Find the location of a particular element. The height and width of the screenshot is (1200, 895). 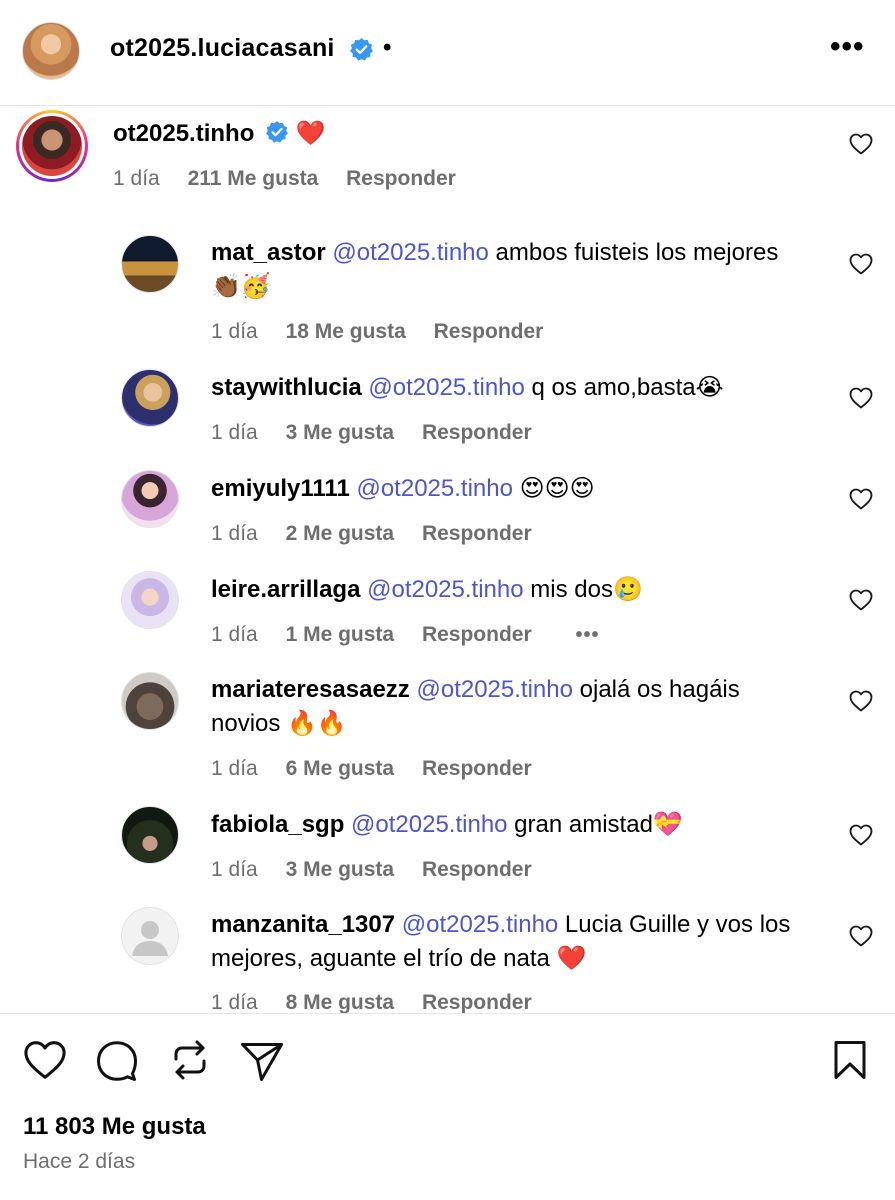

author-avatar is located at coordinates (51, 51).